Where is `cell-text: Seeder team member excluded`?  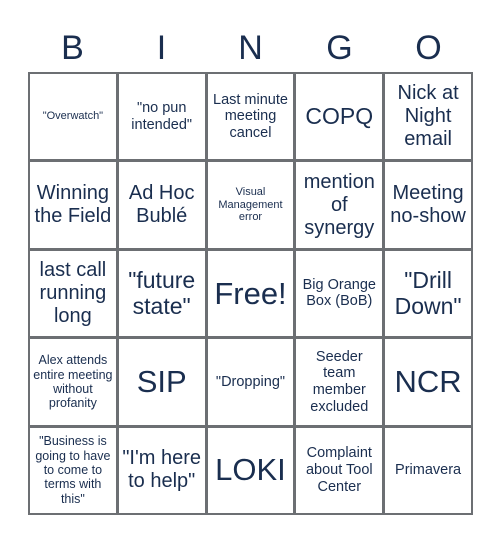 cell-text: Seeder team member excluded is located at coordinates (339, 381).